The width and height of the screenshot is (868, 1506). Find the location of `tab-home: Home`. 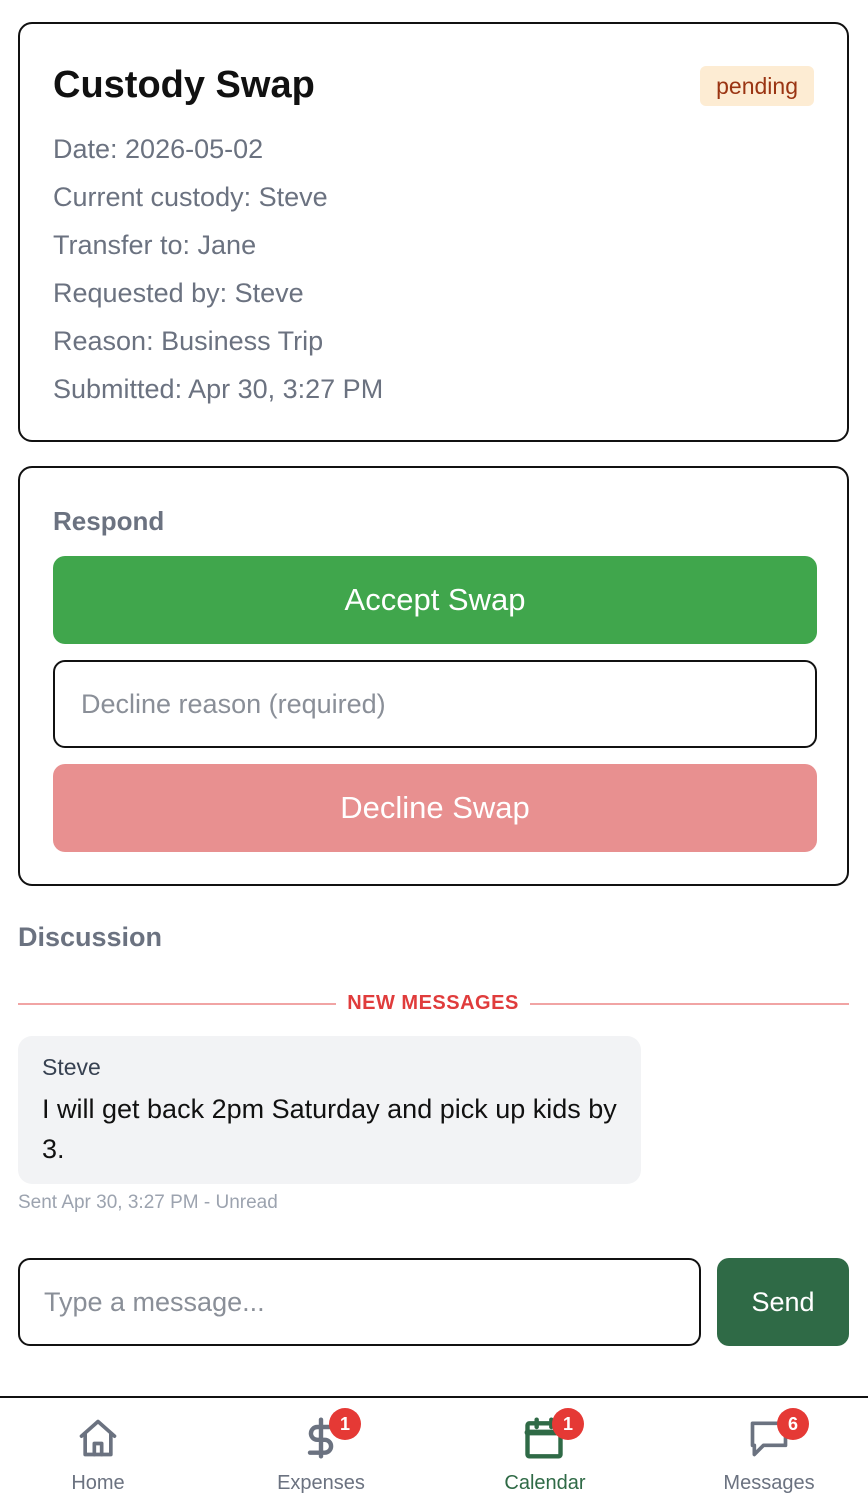

tab-home: Home is located at coordinates (108, 1452).